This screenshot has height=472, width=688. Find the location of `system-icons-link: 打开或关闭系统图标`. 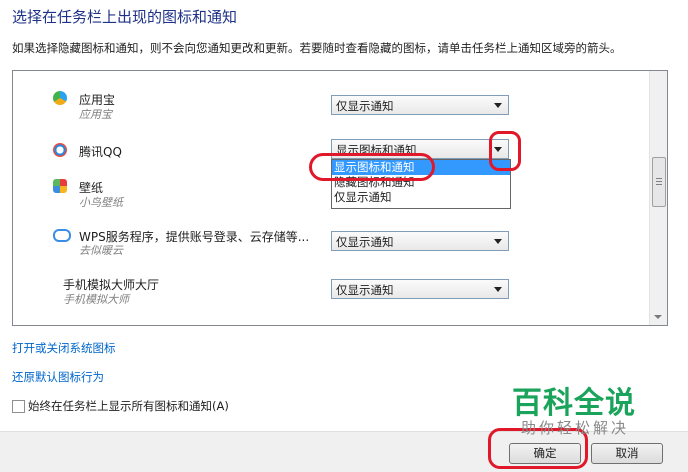

system-icons-link: 打开或关闭系统图标 is located at coordinates (64, 348).